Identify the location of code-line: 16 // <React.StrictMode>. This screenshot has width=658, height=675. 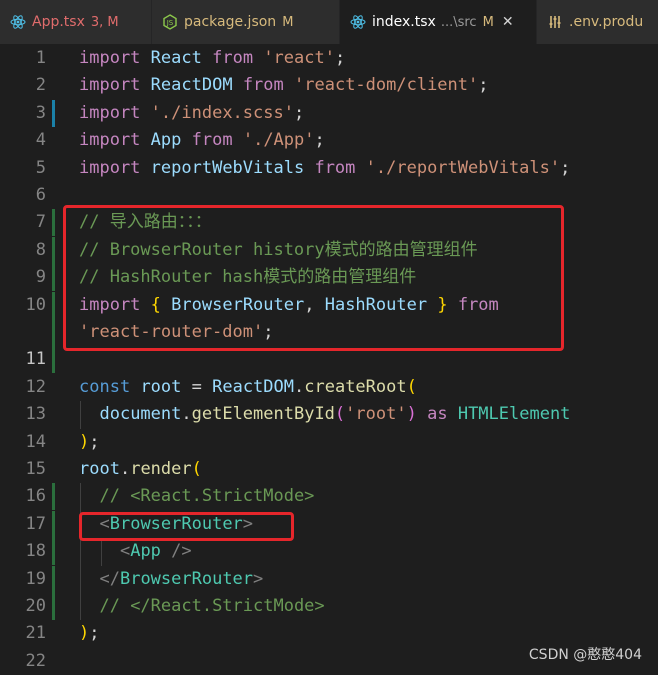
(329, 497).